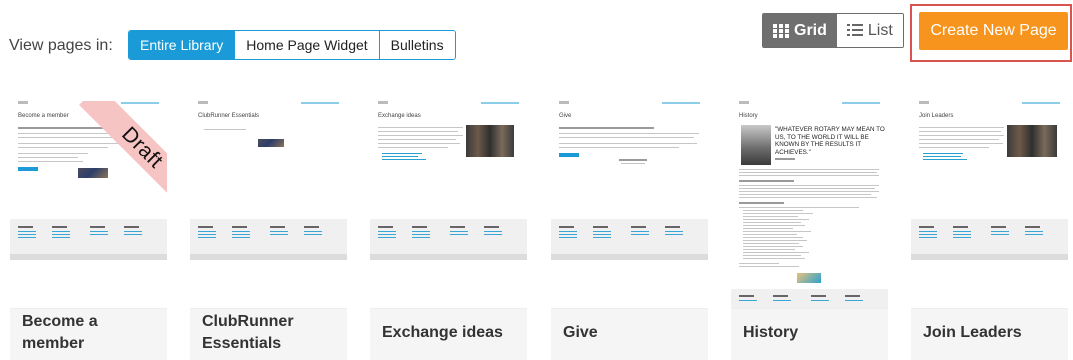 The height and width of the screenshot is (360, 1073). I want to click on grid-view-label: Grid, so click(810, 30).